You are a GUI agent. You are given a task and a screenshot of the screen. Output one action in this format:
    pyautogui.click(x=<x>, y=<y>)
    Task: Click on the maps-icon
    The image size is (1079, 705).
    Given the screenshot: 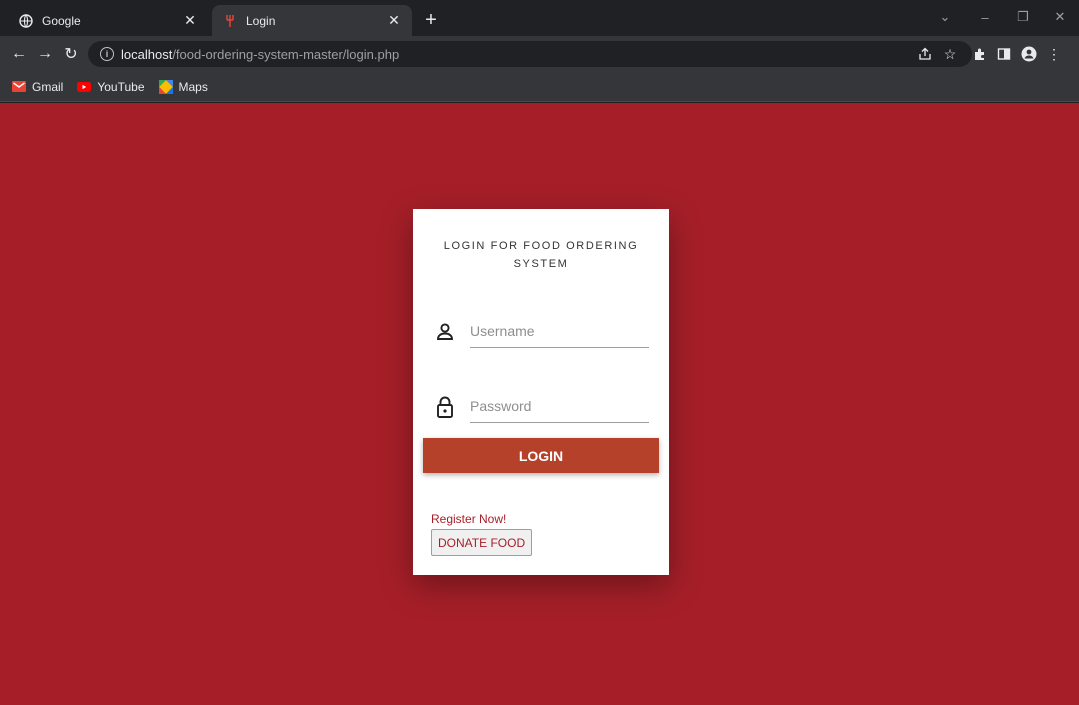 What is the action you would take?
    pyautogui.click(x=165, y=86)
    